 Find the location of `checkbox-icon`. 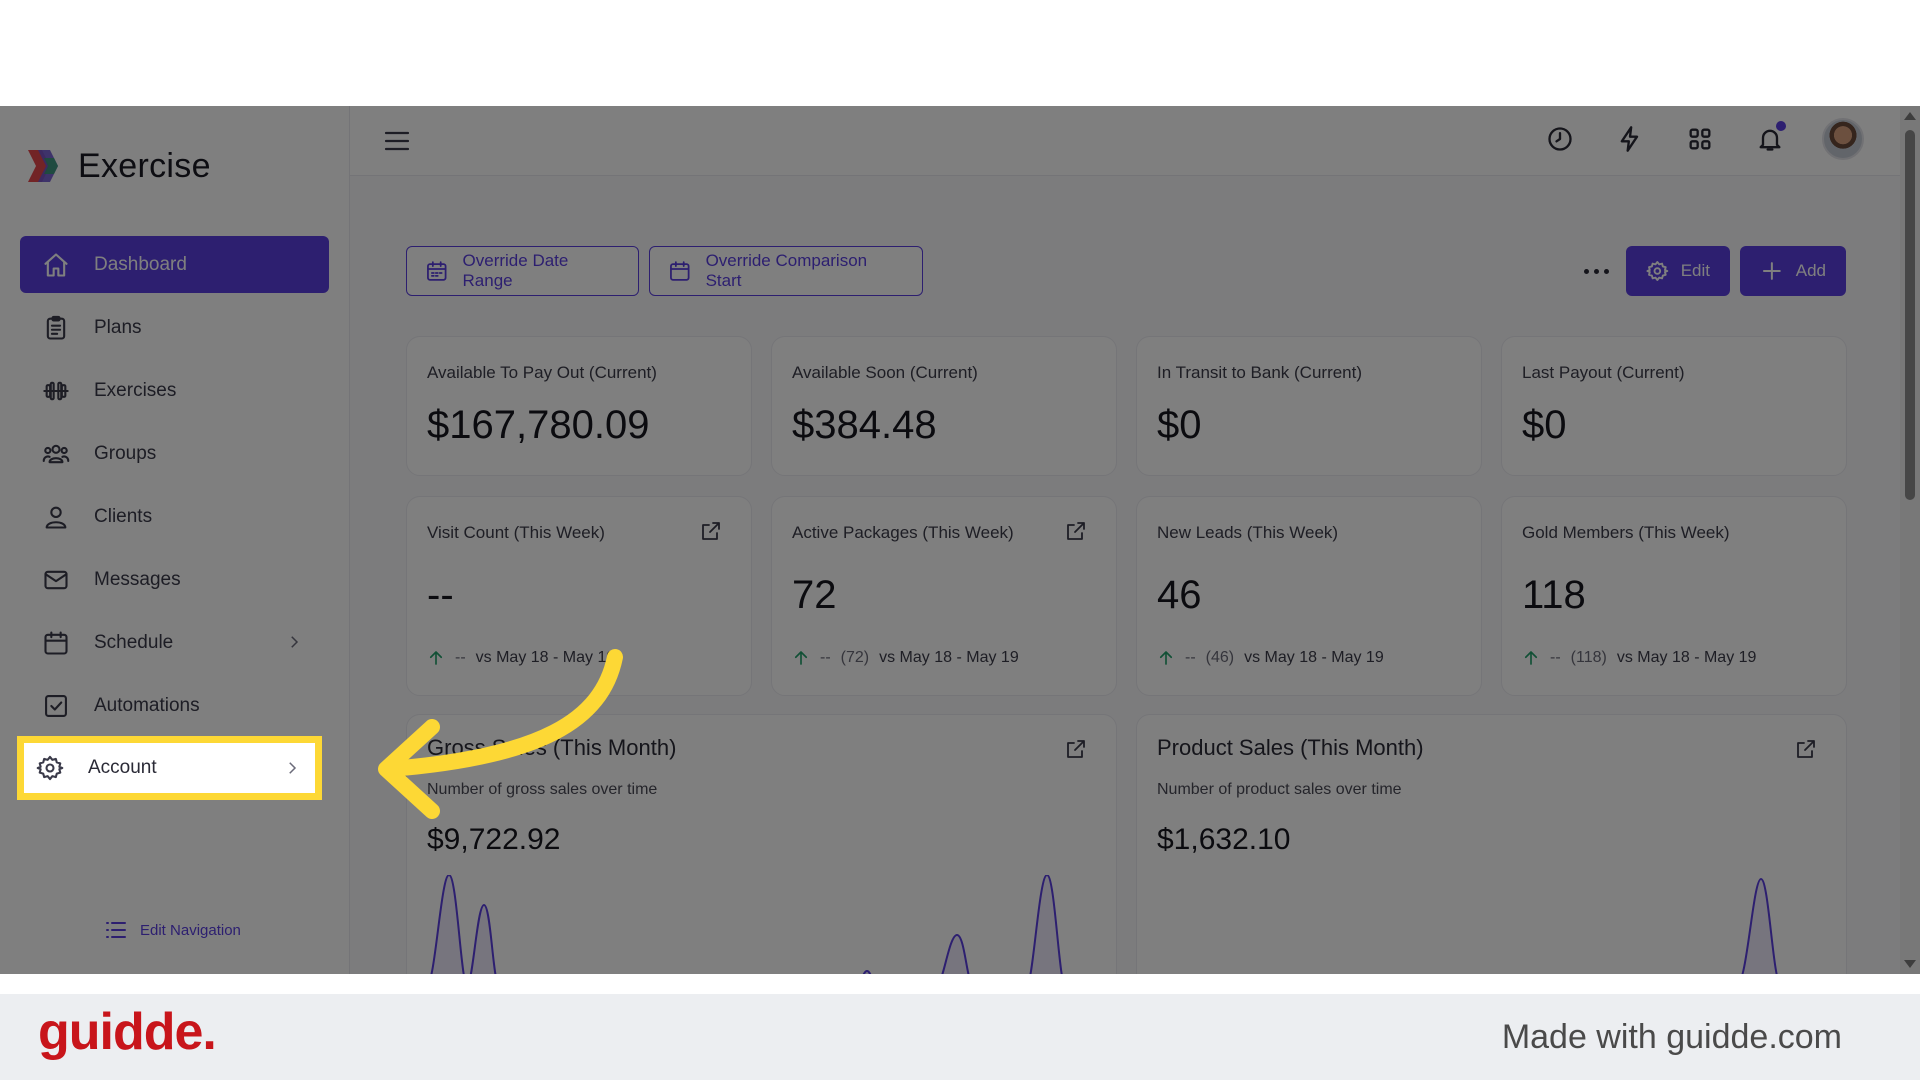

checkbox-icon is located at coordinates (56, 706).